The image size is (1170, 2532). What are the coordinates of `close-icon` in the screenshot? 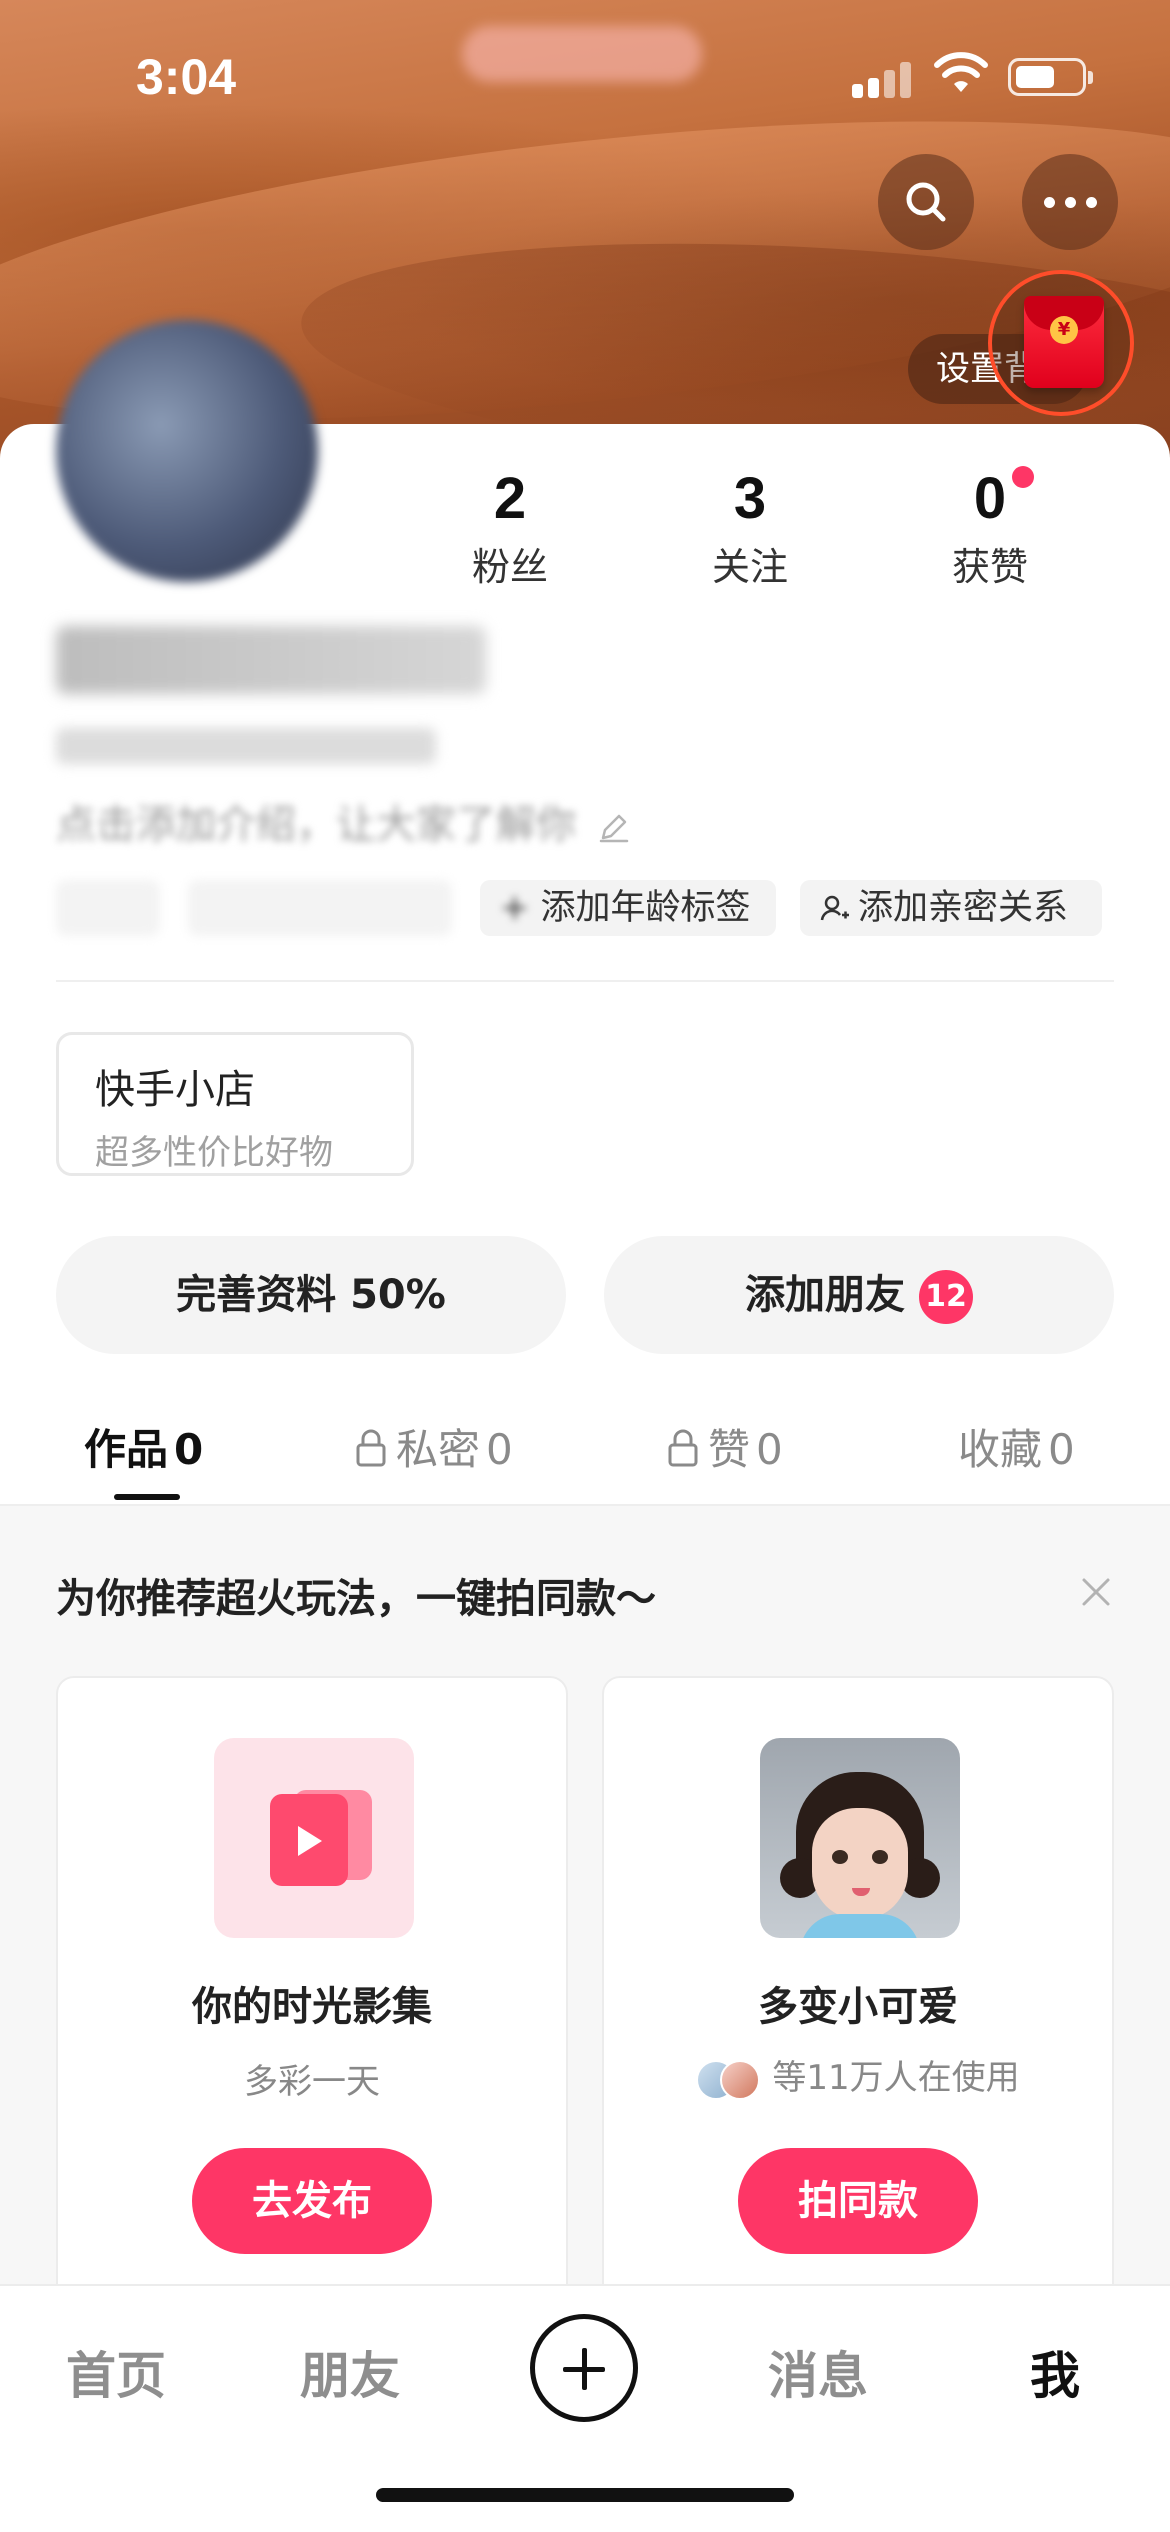 It's located at (1096, 1592).